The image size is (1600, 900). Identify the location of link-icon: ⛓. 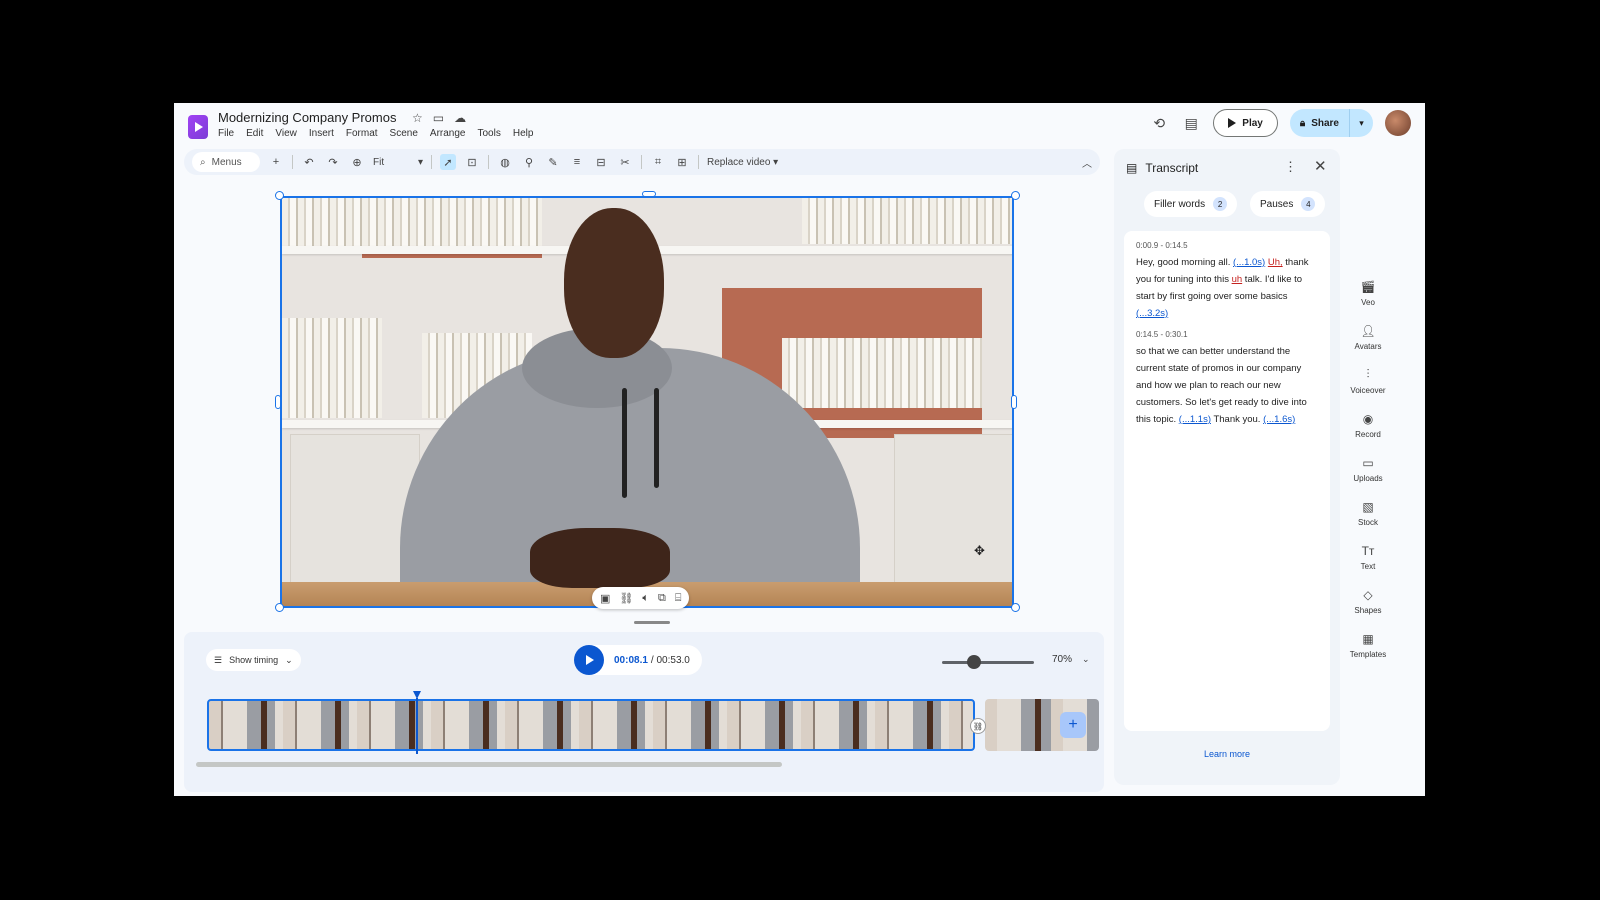
(626, 598).